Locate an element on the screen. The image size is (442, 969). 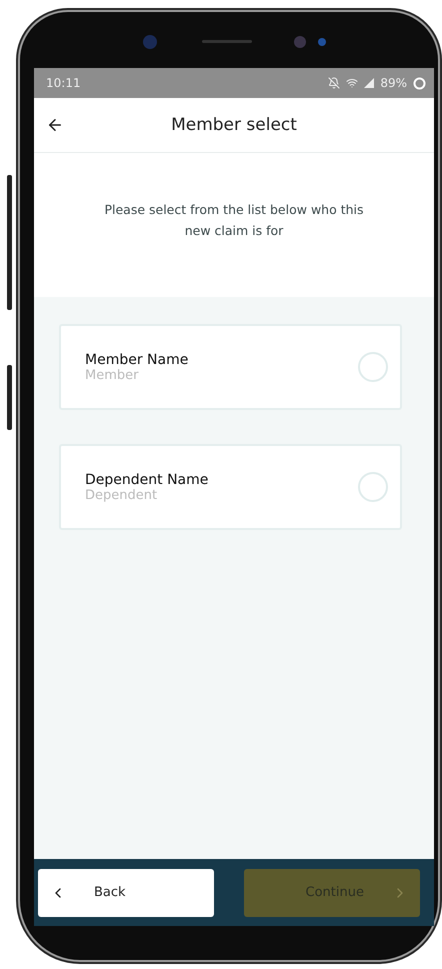
member-role: Member is located at coordinates (112, 375).